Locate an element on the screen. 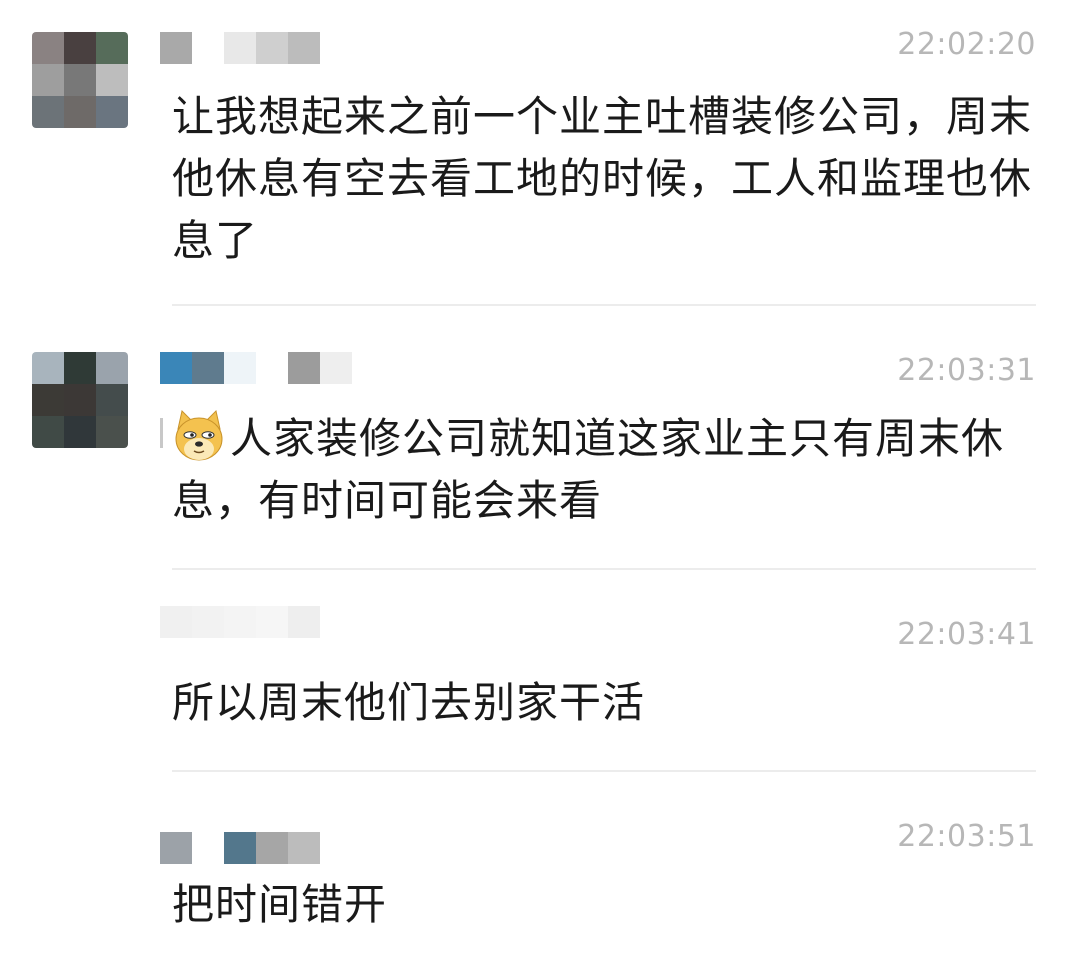 The width and height of the screenshot is (1080, 972). comment-timestamp: 22:03:51 is located at coordinates (966, 836).